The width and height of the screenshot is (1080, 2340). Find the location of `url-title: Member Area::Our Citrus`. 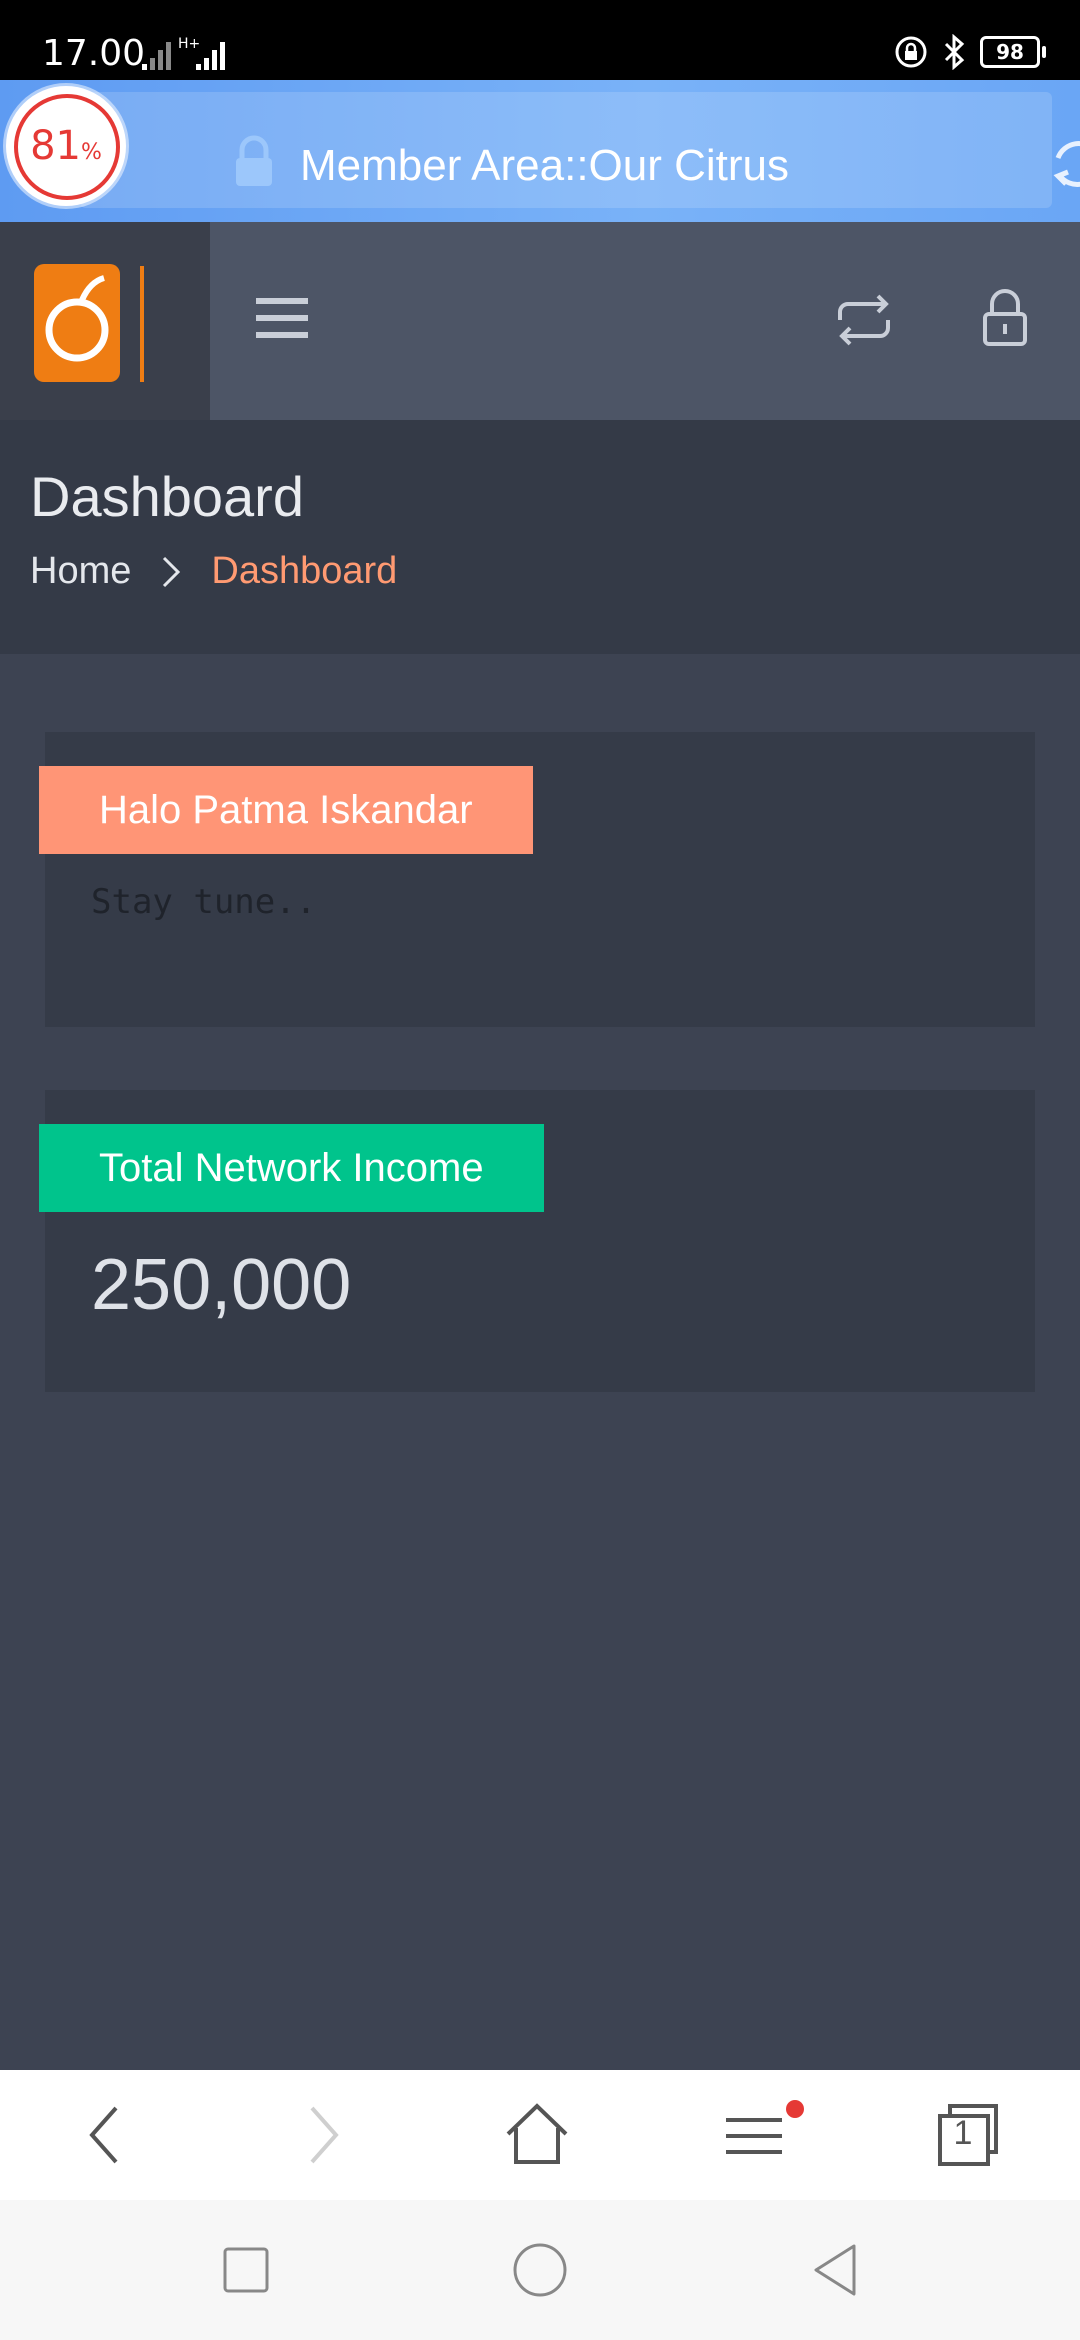

url-title: Member Area::Our Citrus is located at coordinates (545, 165).